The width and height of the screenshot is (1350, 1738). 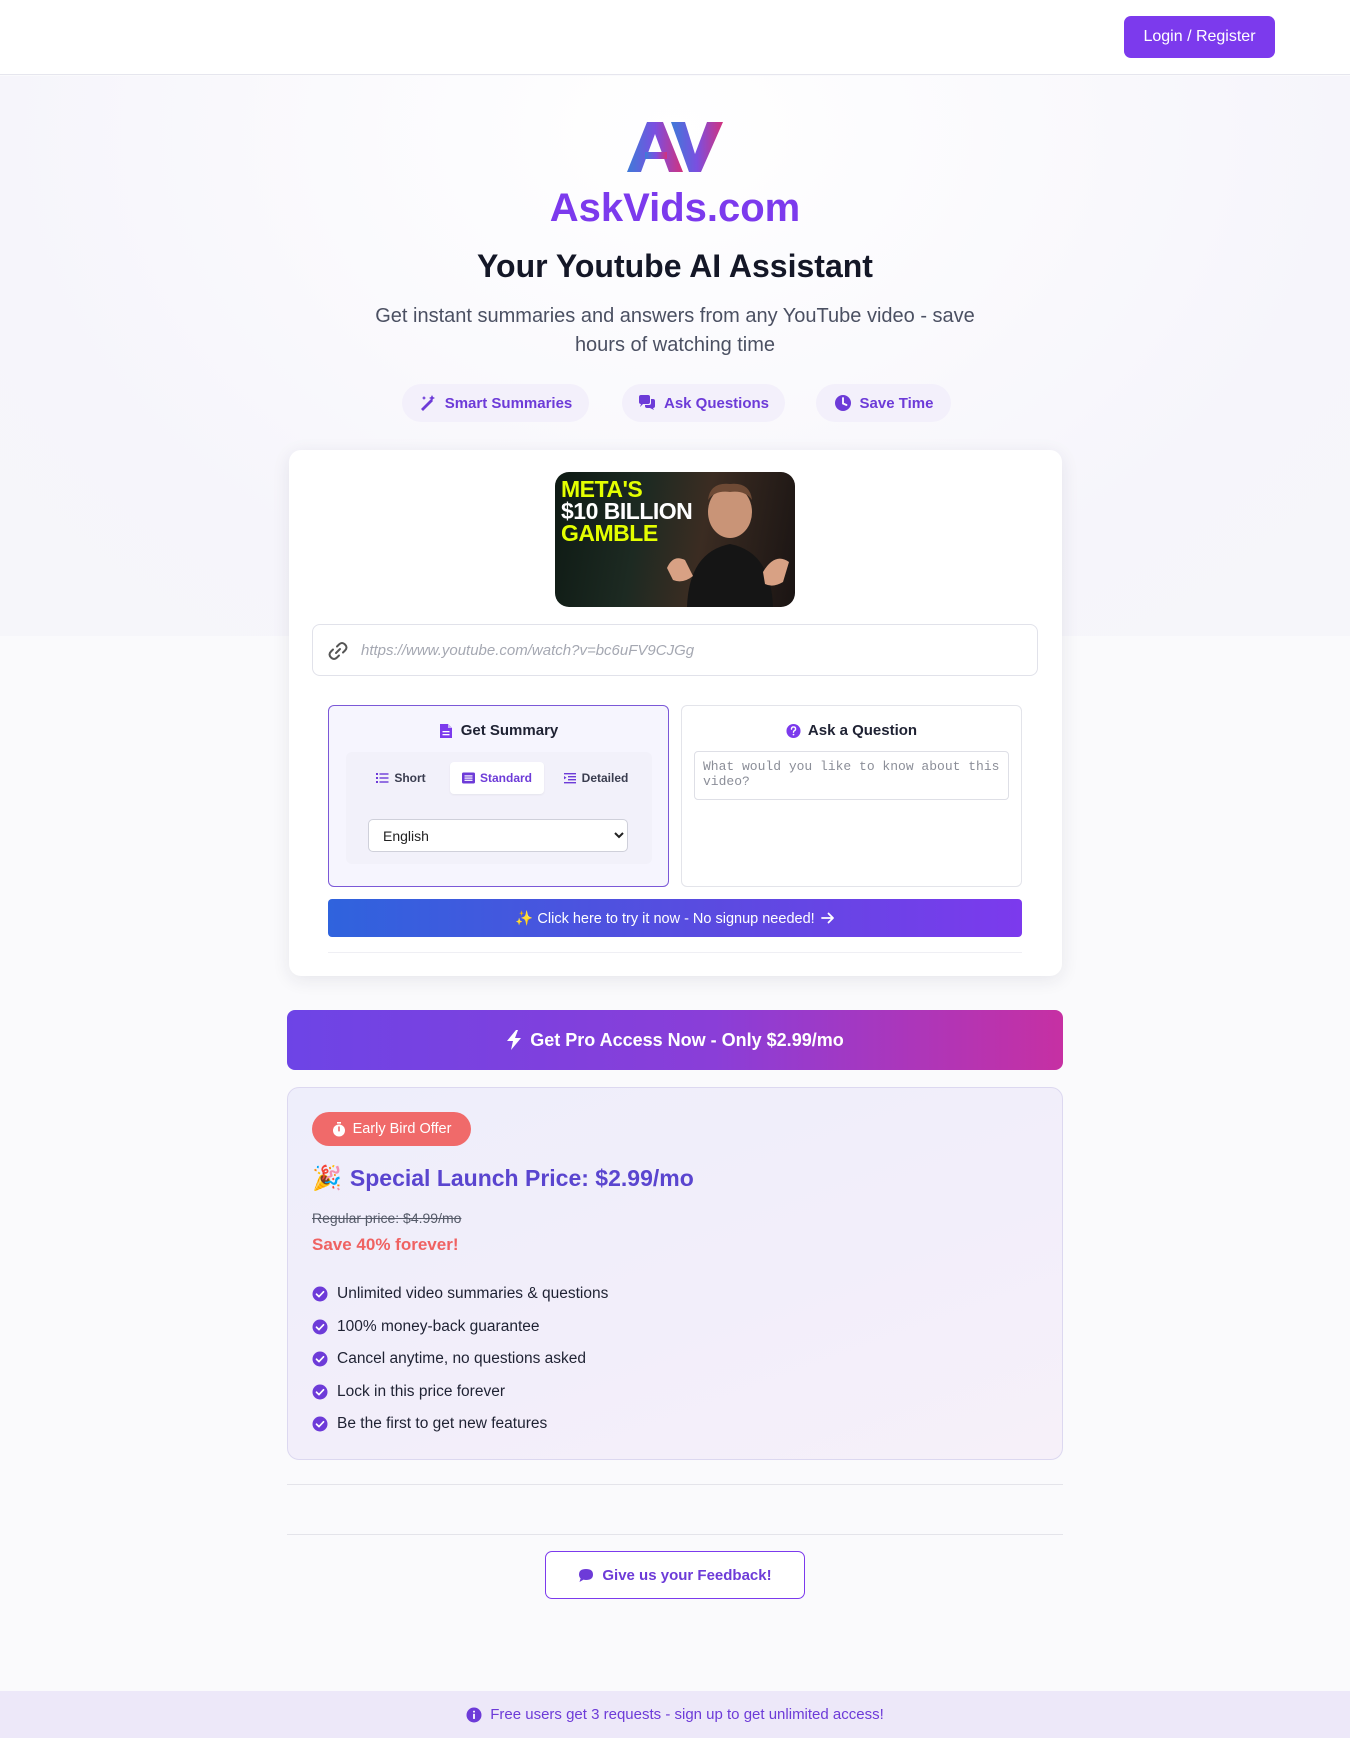 I want to click on top-navbar: Login / Register, so click(x=675, y=37).